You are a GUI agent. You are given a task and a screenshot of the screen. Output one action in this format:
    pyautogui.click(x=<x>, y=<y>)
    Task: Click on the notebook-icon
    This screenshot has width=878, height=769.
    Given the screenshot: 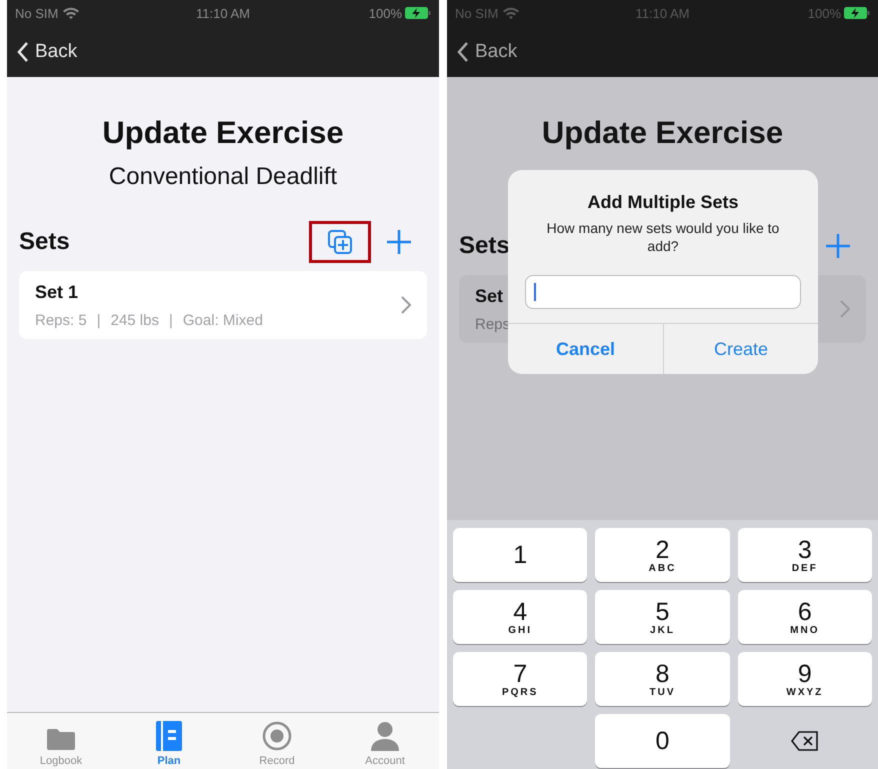 What is the action you would take?
    pyautogui.click(x=169, y=736)
    